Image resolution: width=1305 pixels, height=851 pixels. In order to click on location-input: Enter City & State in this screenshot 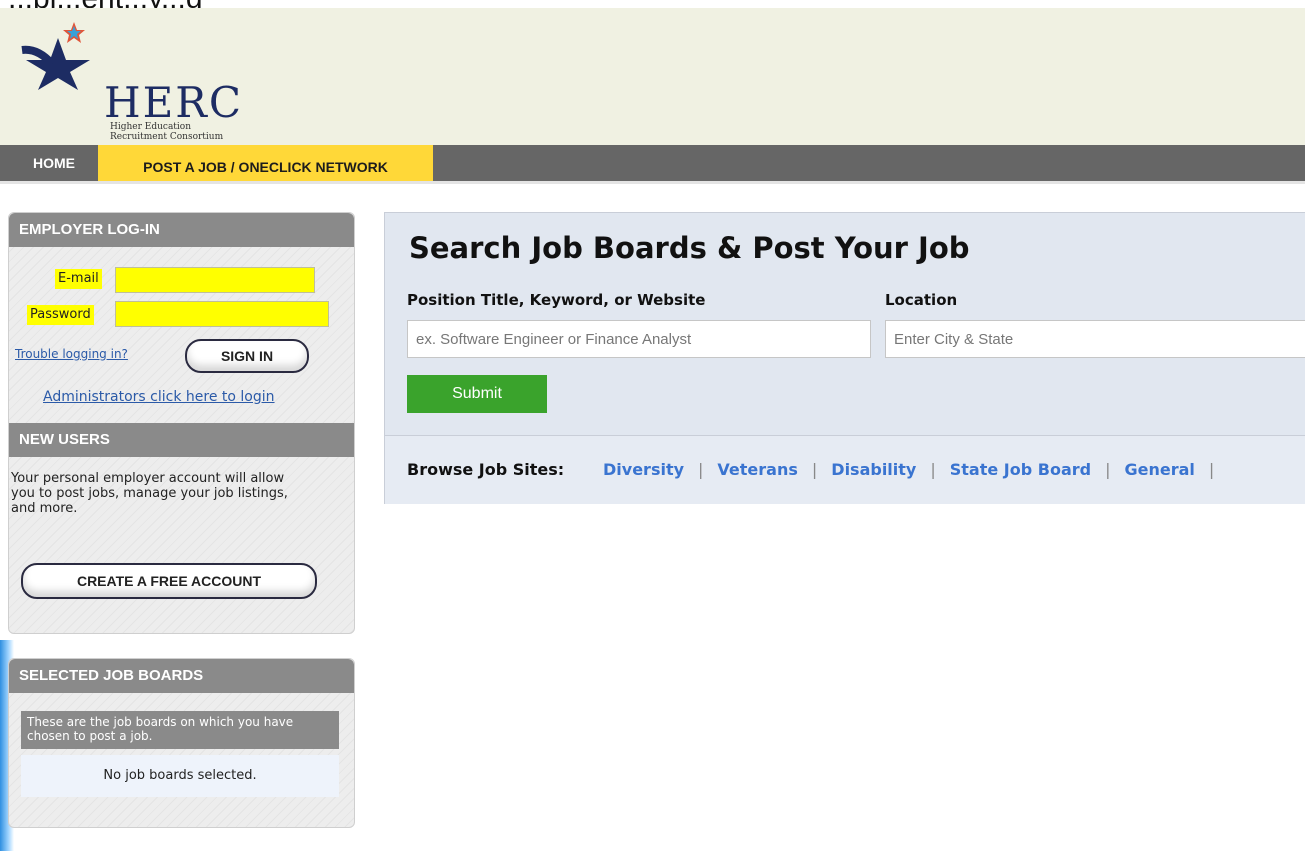, I will do `click(1095, 339)`.